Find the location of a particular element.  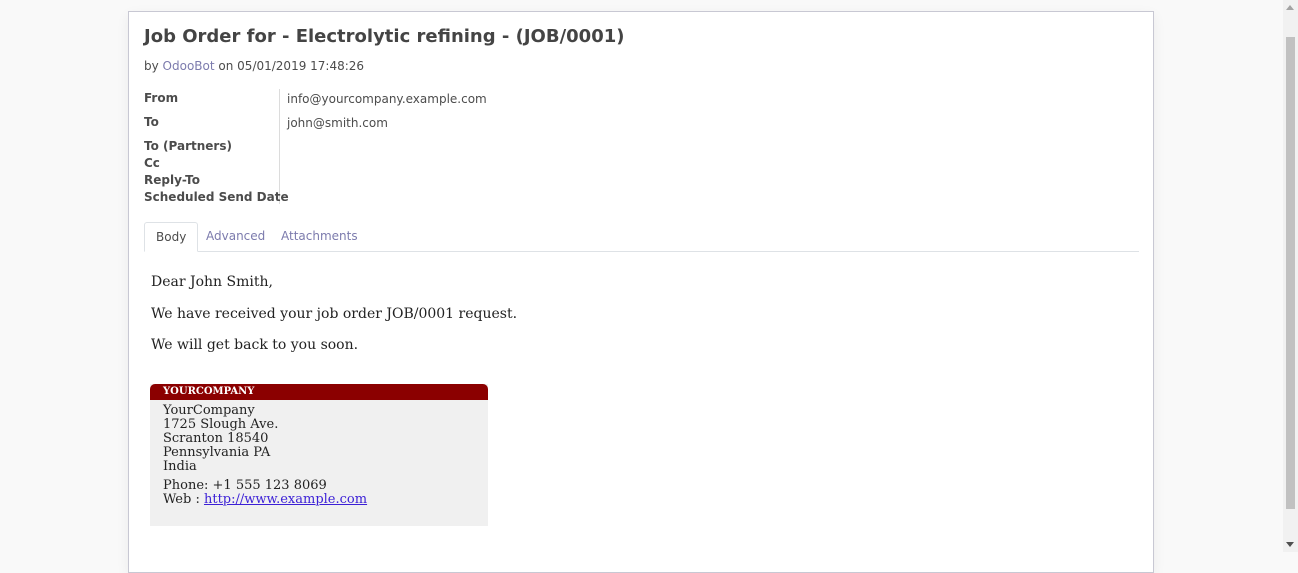

from-label: From is located at coordinates (161, 98).